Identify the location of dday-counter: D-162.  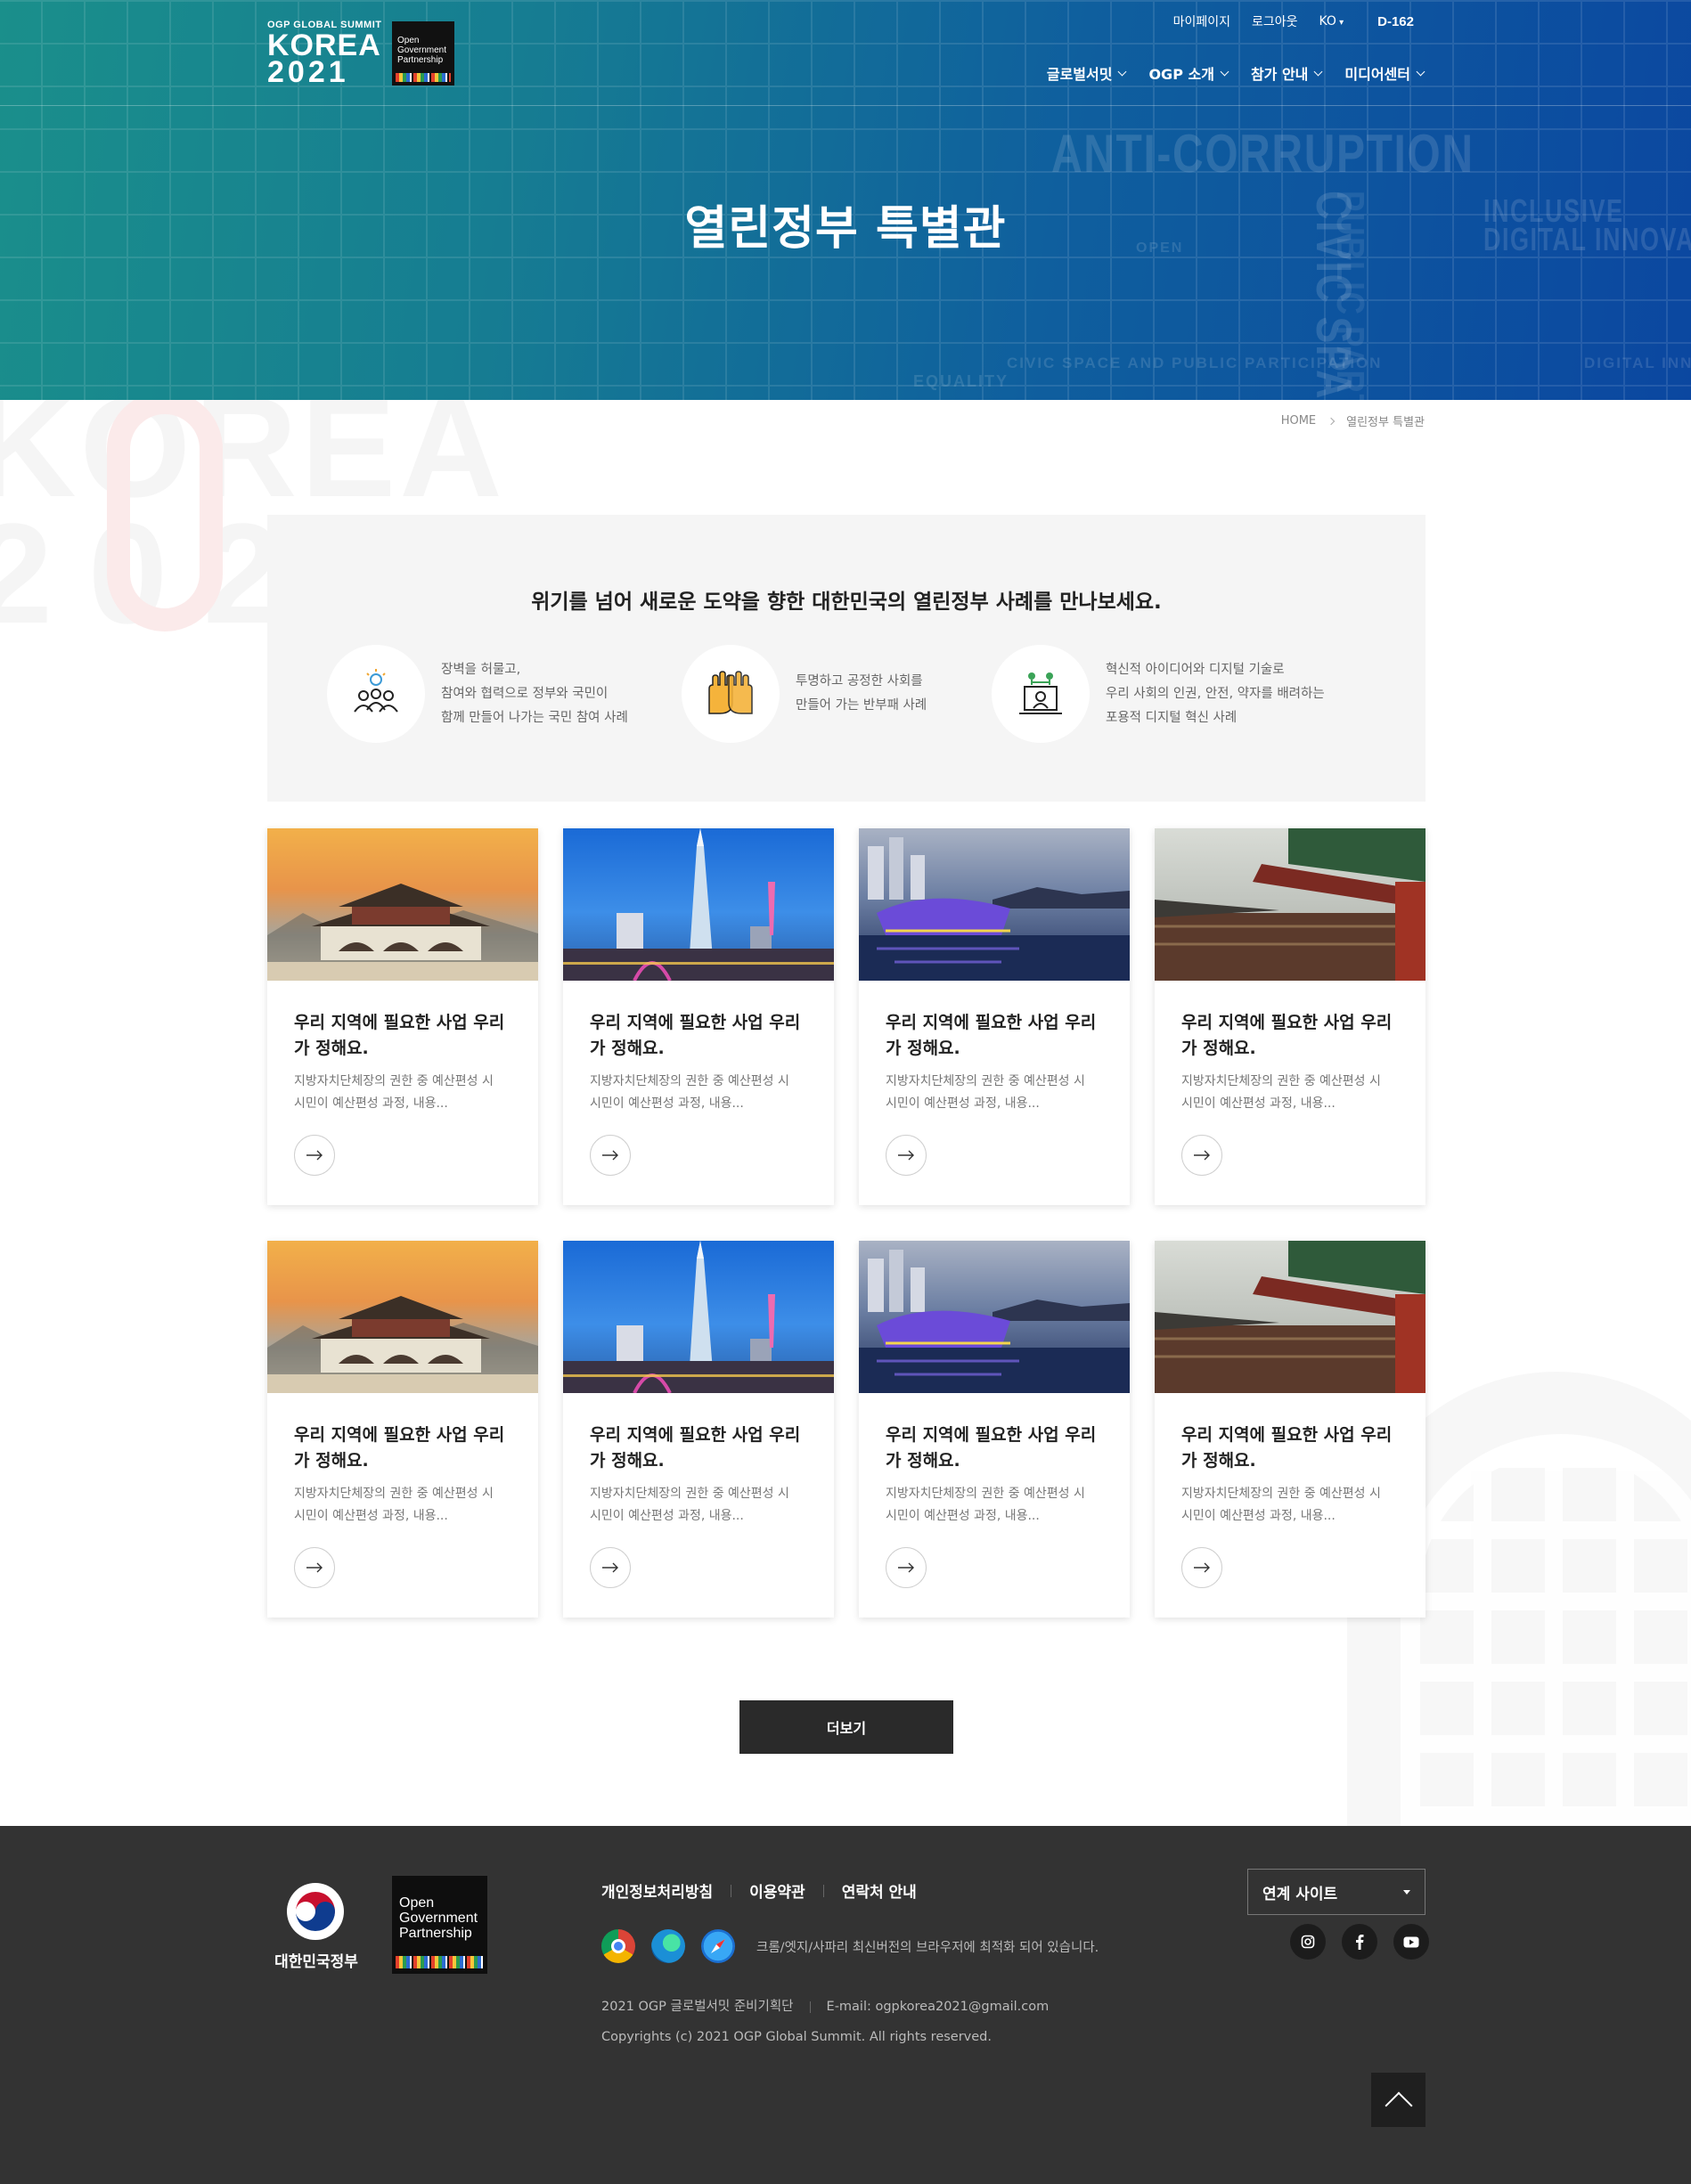
(1396, 21).